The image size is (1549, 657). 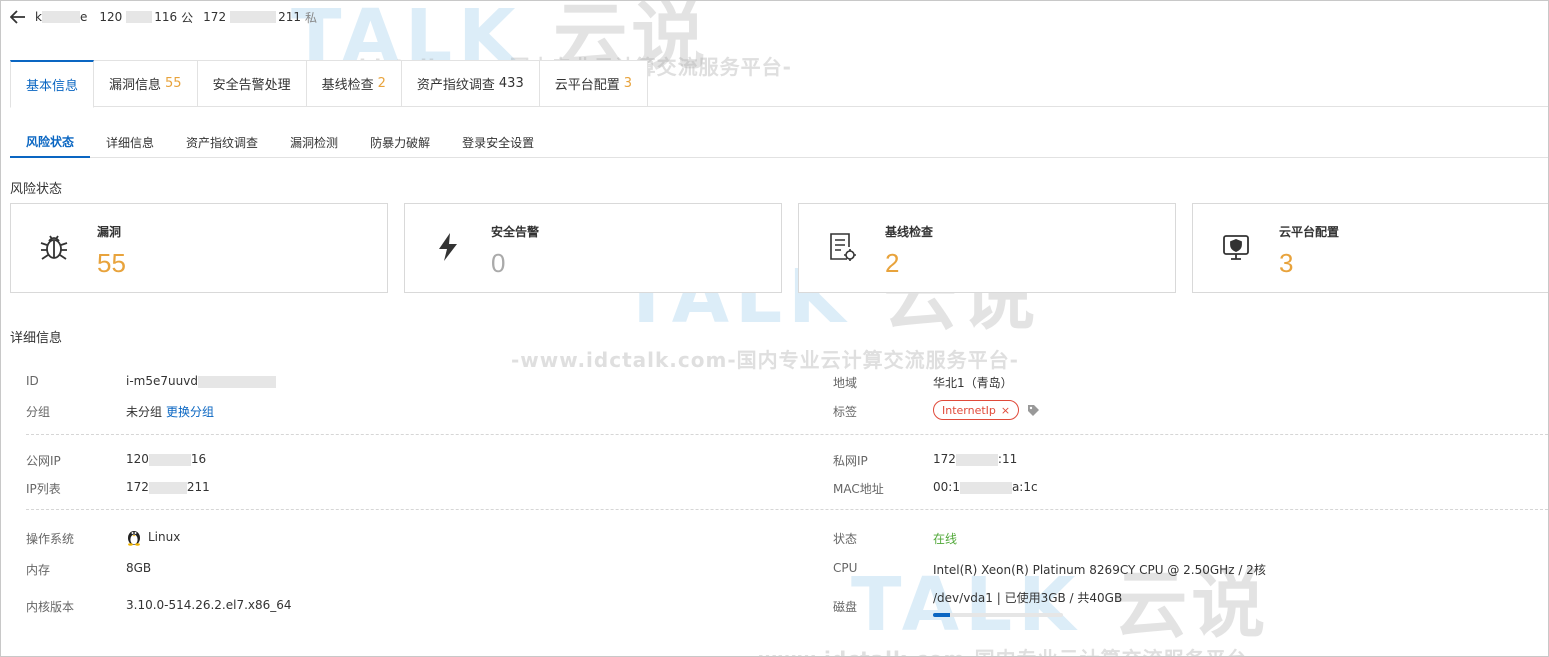 What do you see at coordinates (314, 142) in the screenshot?
I see `subtab-vuln-detection: 漏洞检测` at bounding box center [314, 142].